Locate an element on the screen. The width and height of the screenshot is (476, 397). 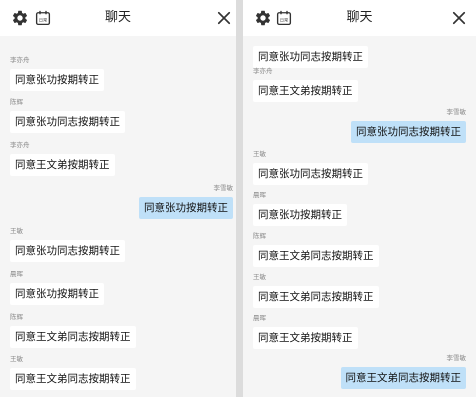
message-item: 李雪敏 同意张功按期转正 is located at coordinates (186, 201).